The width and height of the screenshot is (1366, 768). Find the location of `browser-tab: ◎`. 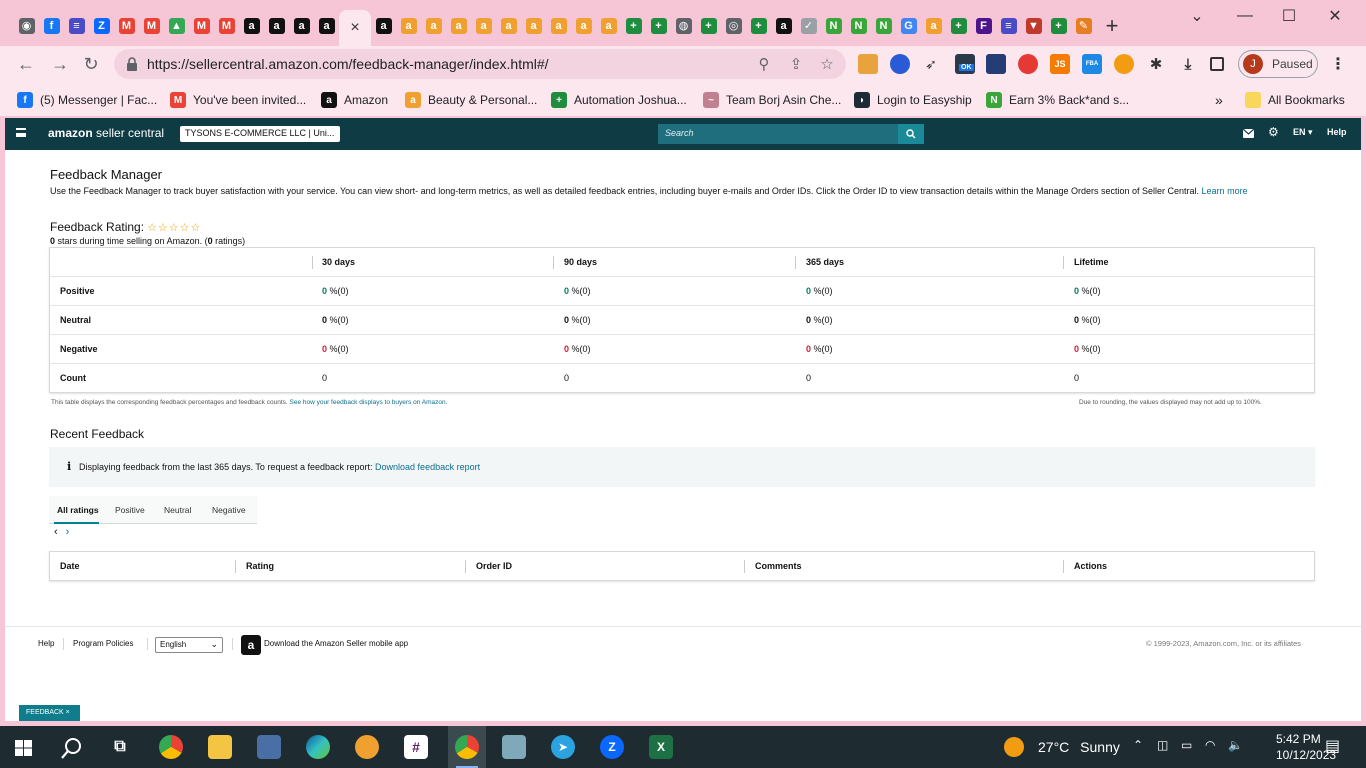

browser-tab: ◎ is located at coordinates (733, 26).